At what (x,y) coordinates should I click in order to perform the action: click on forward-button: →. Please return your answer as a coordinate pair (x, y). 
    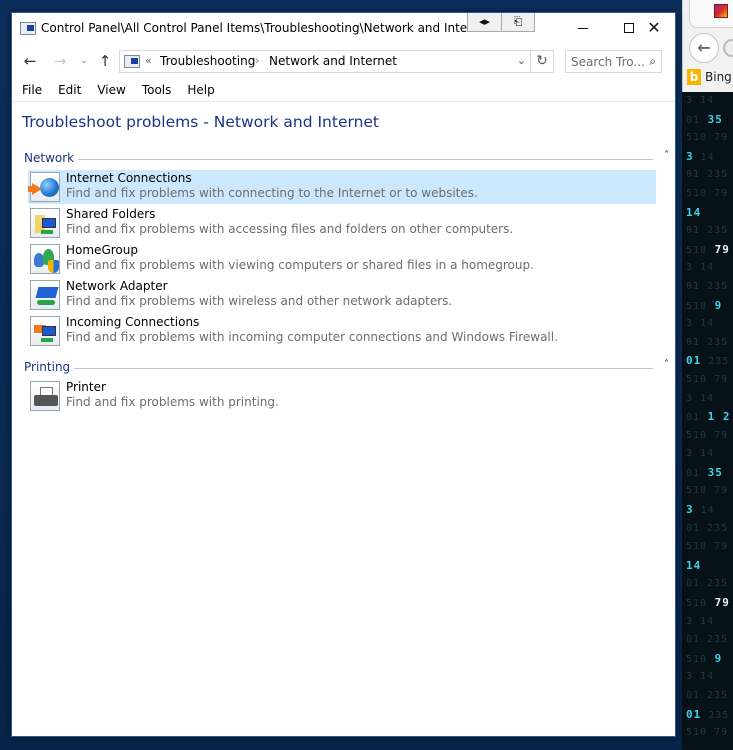
    Looking at the image, I should click on (60, 61).